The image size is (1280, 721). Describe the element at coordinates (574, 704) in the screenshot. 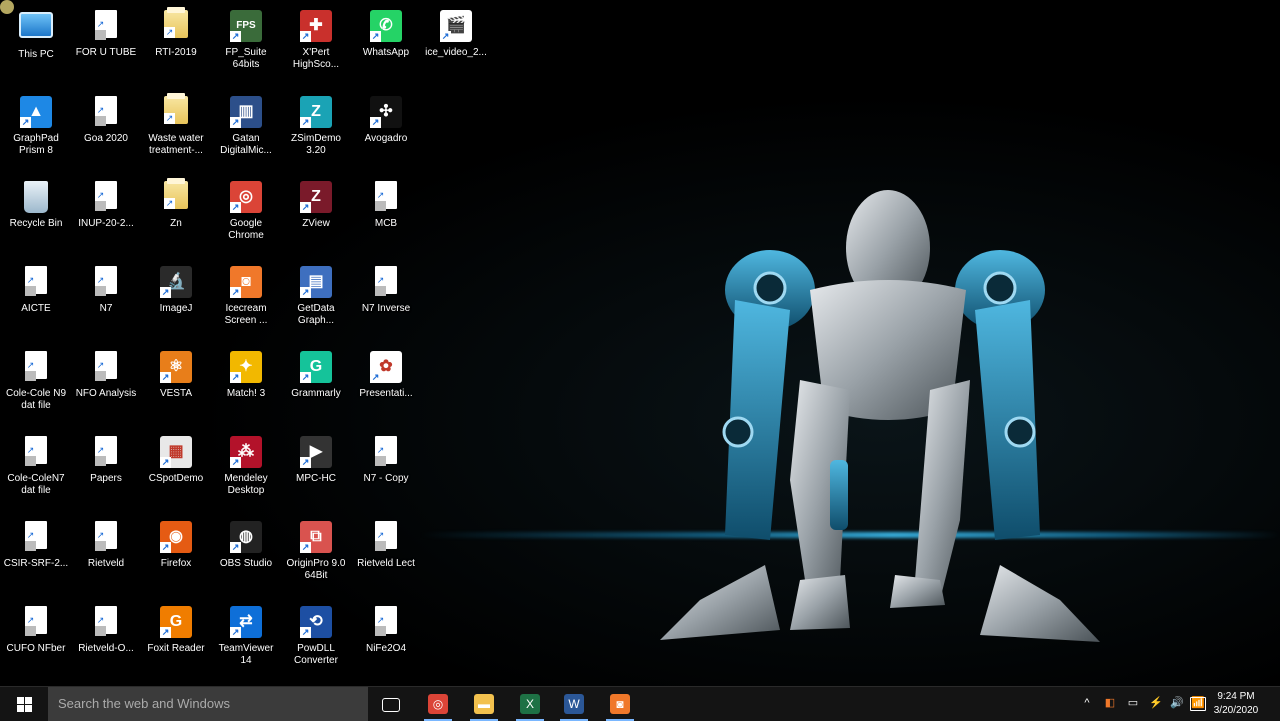

I see `taskbar-word-button: W` at that location.